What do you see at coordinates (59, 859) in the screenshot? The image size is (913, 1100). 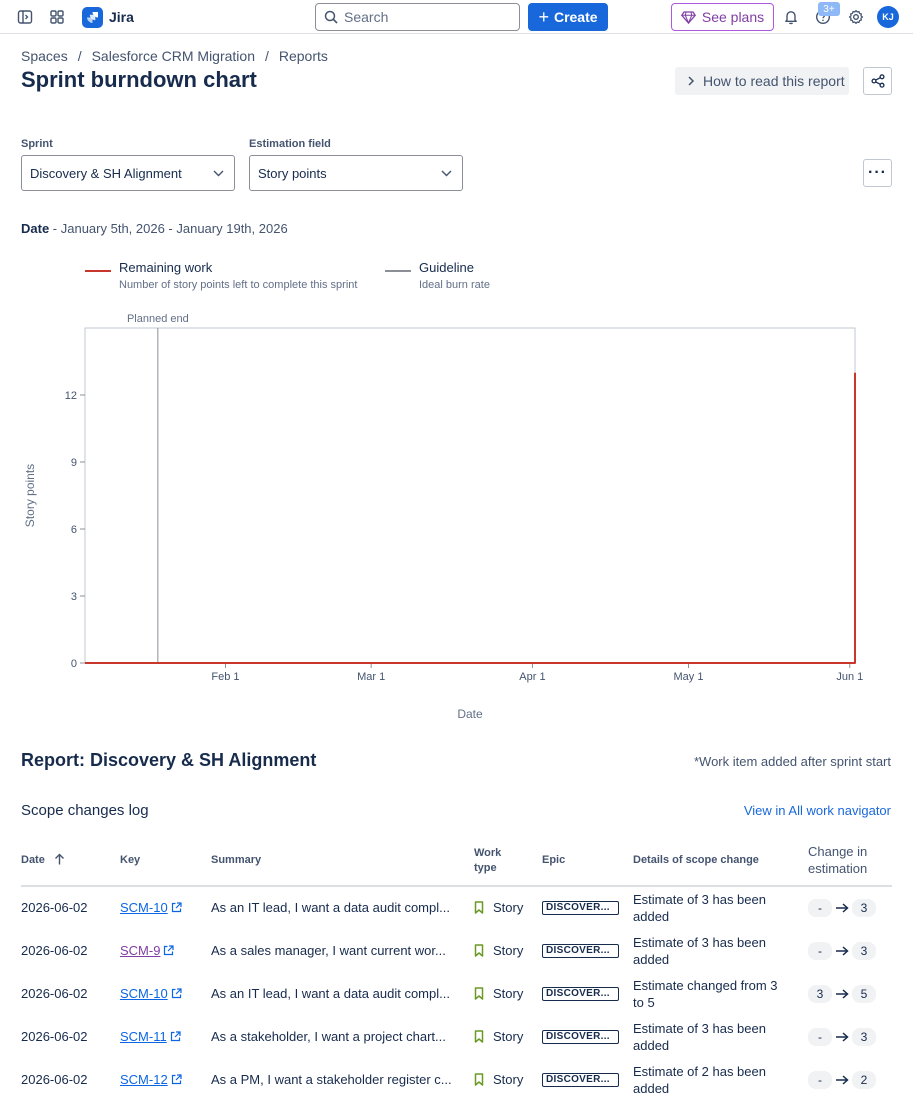 I see `sort-ascending-icon` at bounding box center [59, 859].